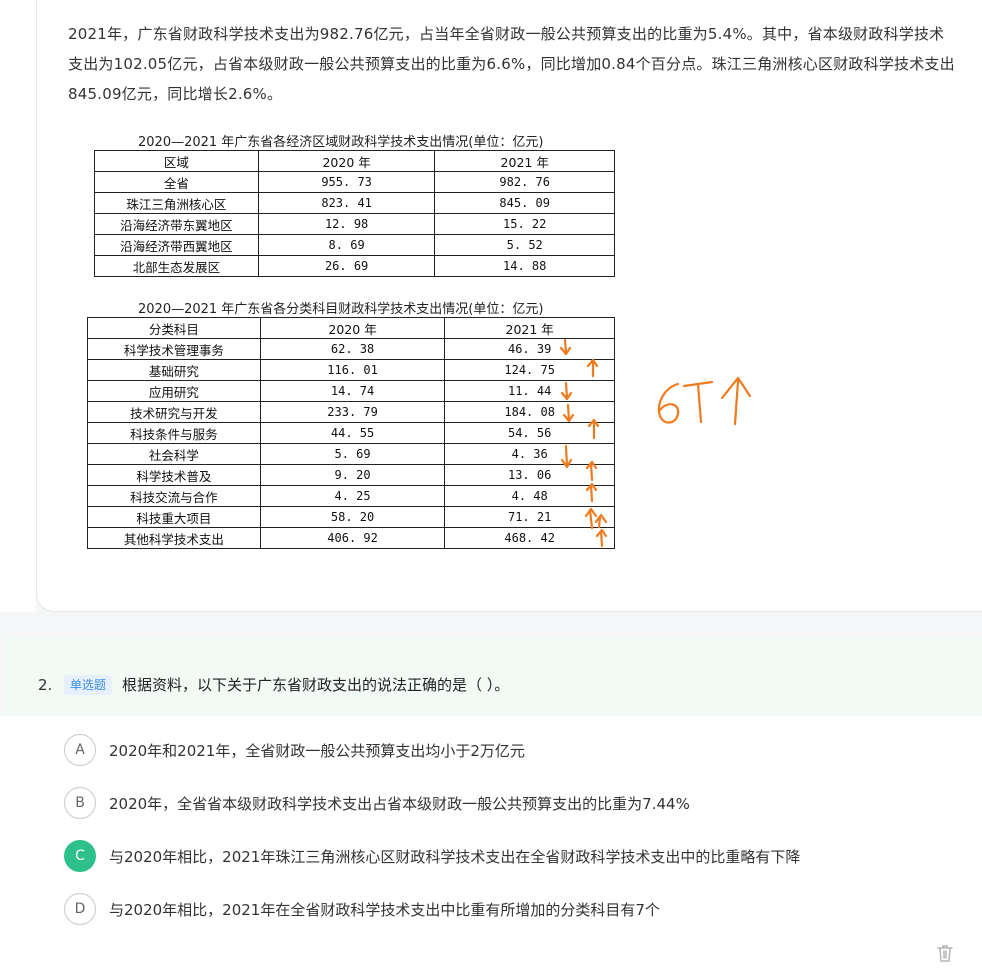  Describe the element at coordinates (174, 433) in the screenshot. I see `category-cell: 科技条件与服务` at that location.